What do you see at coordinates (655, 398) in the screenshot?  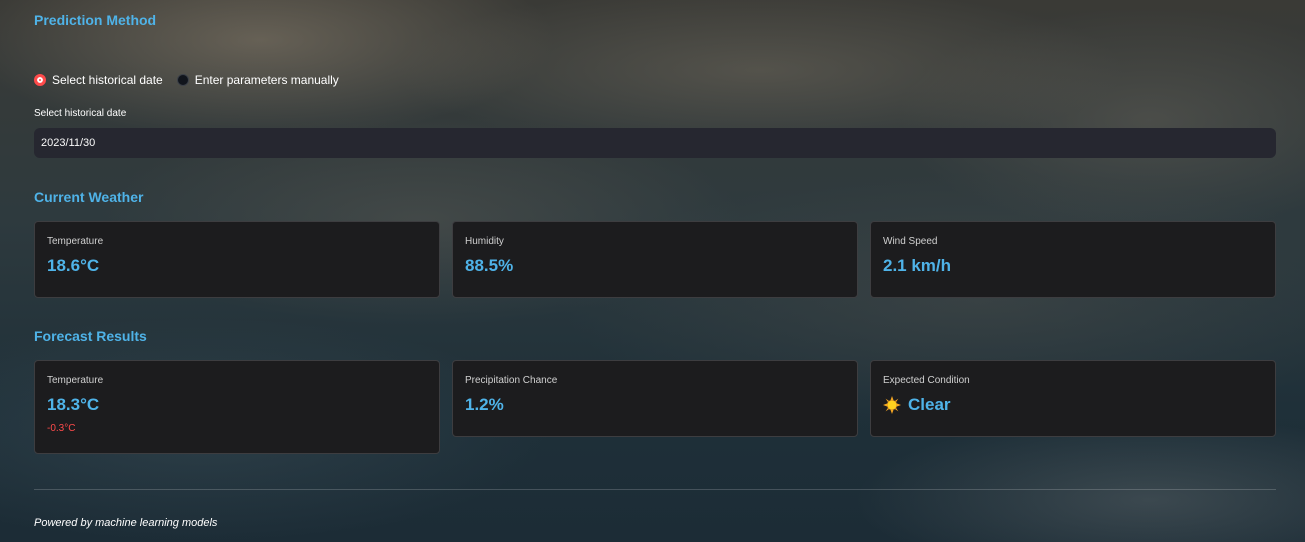 I see `metric-card-forecast-precipitation: Precipitation Chance 1.2%` at bounding box center [655, 398].